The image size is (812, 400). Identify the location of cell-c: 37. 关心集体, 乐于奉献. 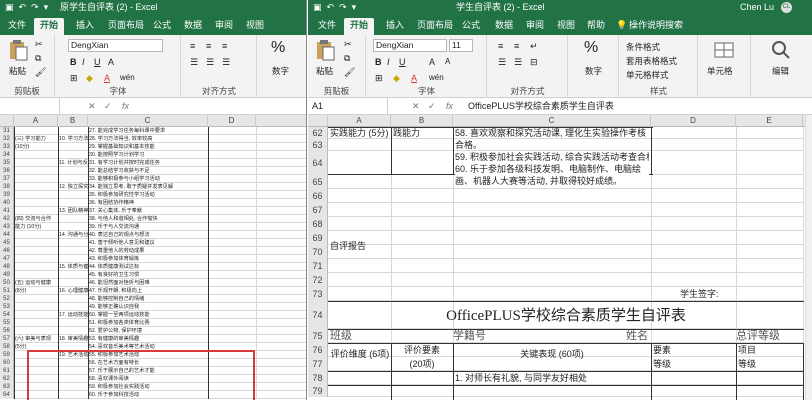
(148, 211).